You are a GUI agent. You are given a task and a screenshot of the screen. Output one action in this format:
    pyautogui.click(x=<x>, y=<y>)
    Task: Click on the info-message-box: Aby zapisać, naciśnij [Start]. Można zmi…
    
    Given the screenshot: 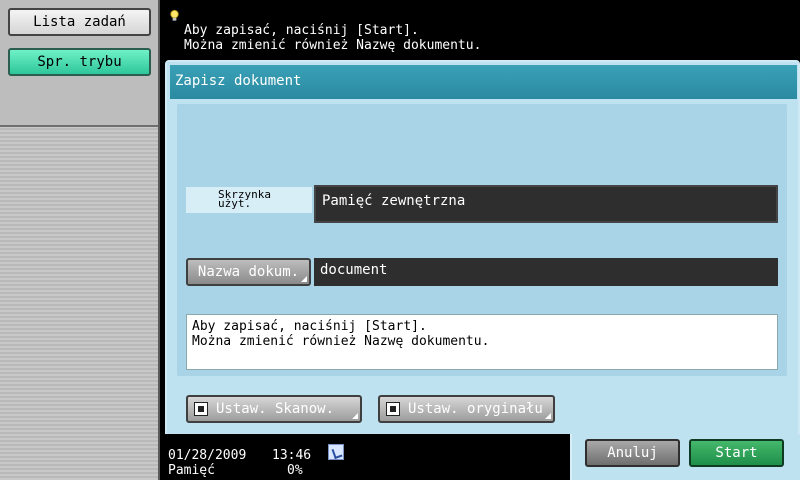 What is the action you would take?
    pyautogui.click(x=482, y=342)
    